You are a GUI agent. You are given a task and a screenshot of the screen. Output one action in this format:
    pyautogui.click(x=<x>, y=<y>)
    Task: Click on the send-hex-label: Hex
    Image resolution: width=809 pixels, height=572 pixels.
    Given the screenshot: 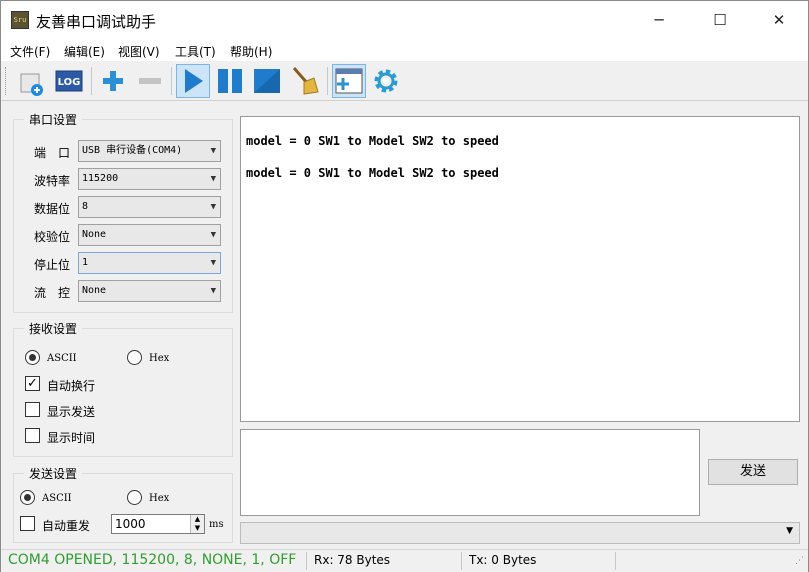 What is the action you would take?
    pyautogui.click(x=159, y=498)
    